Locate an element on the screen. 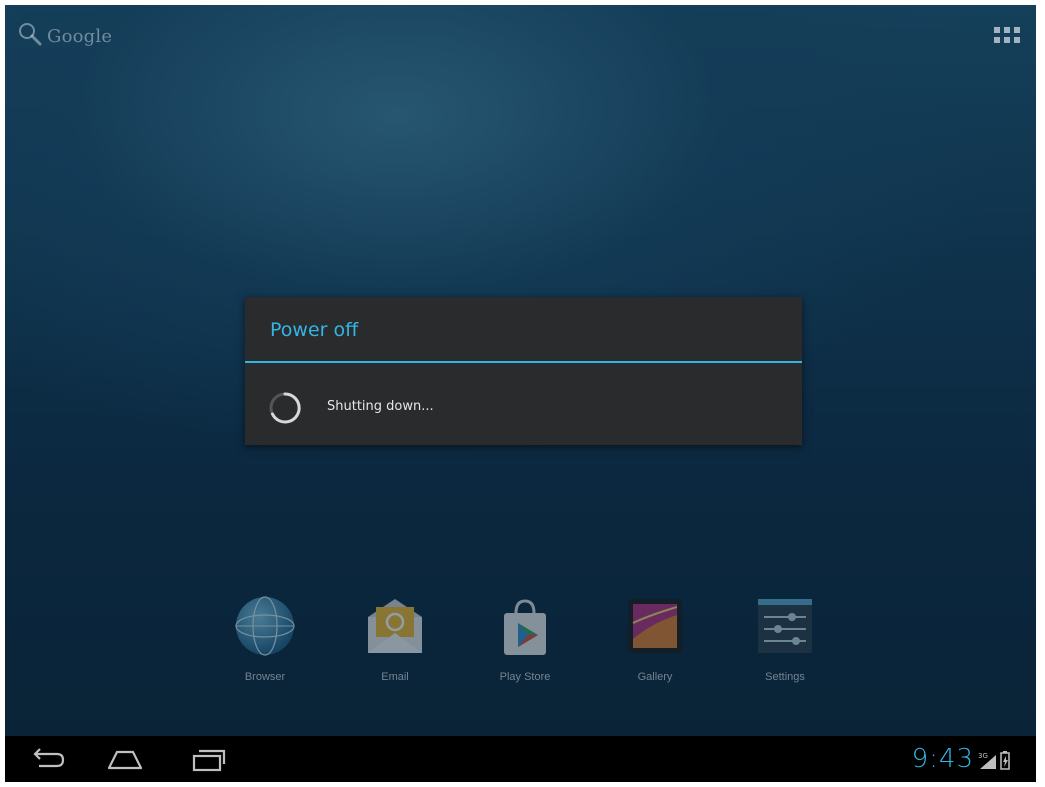  all-apps-icon is located at coordinates (1007, 36).